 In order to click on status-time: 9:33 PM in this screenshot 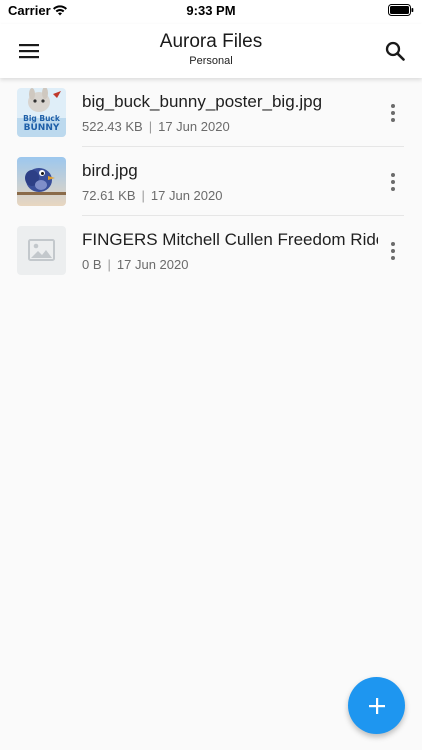, I will do `click(211, 10)`.